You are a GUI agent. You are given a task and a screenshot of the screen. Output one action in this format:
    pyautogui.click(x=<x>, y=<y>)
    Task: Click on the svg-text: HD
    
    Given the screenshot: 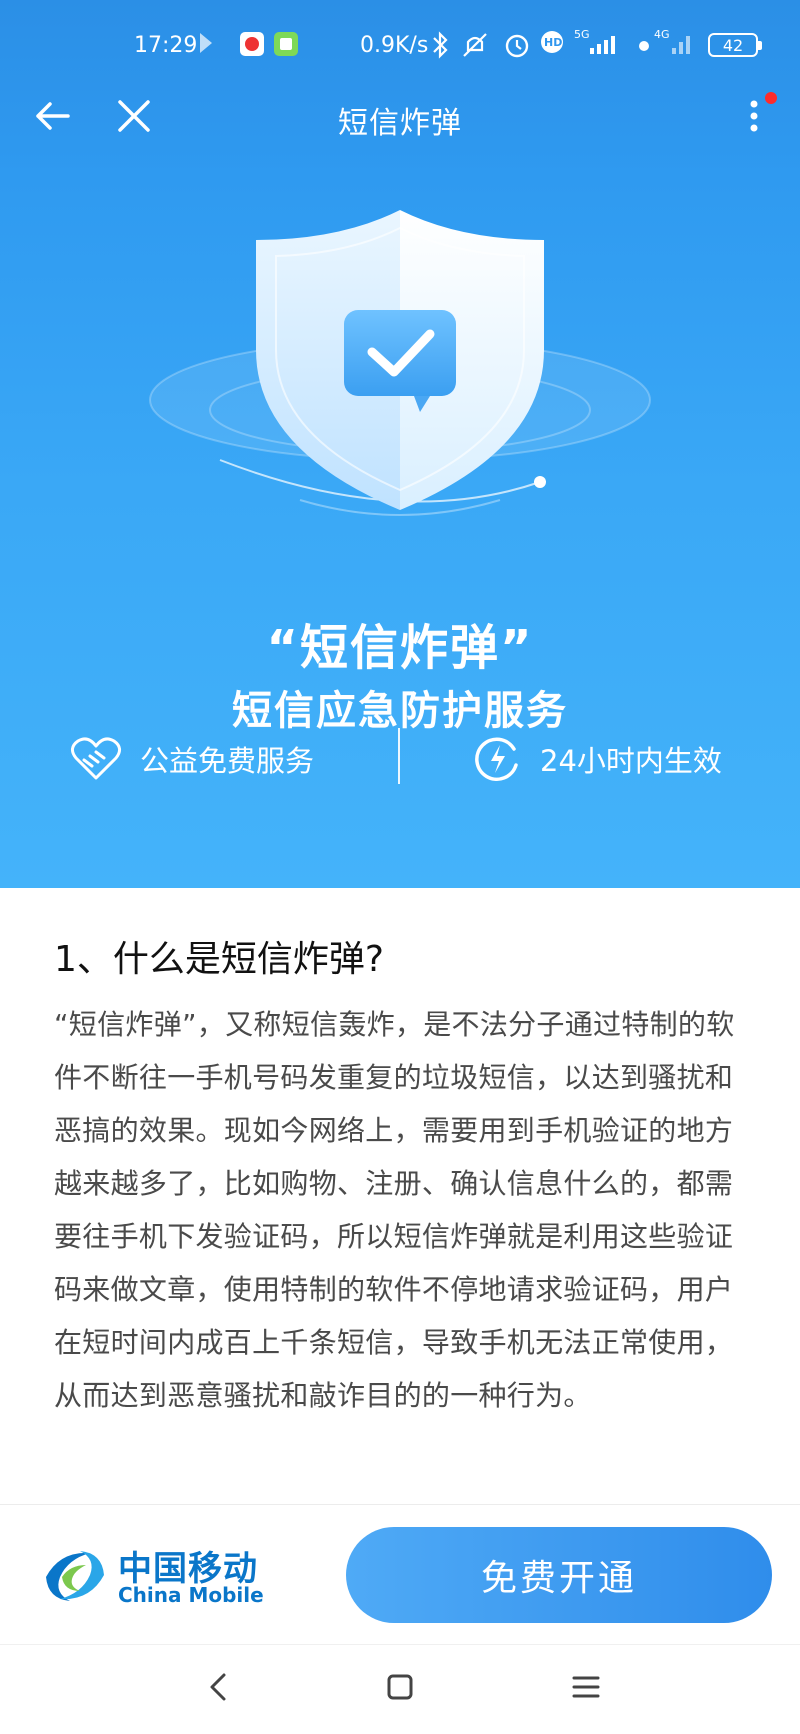 What is the action you would take?
    pyautogui.click(x=553, y=42)
    